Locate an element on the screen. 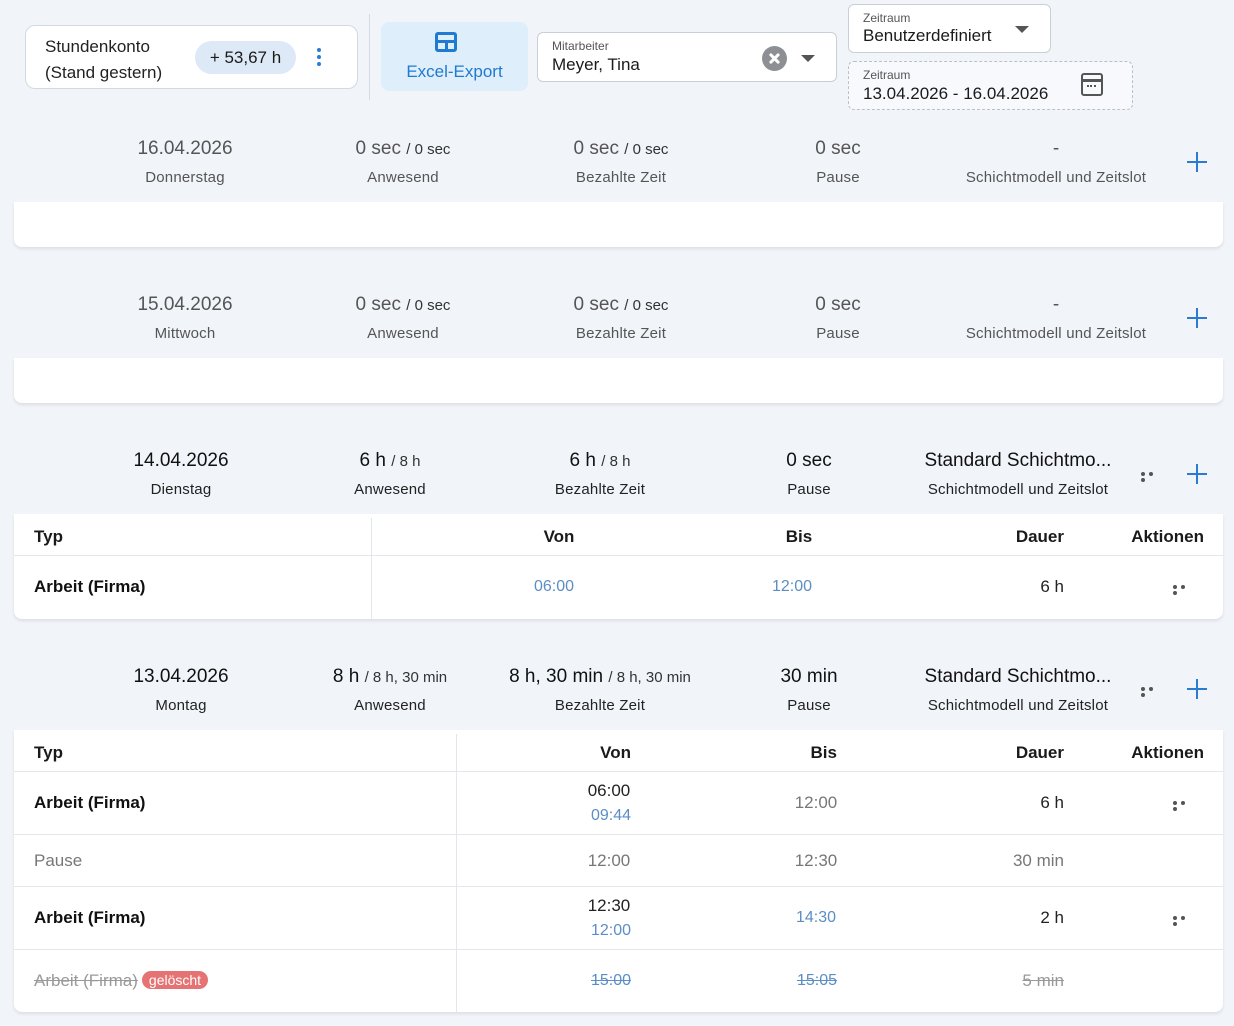 The image size is (1234, 1026). entry-duration: 5 min is located at coordinates (1043, 980).